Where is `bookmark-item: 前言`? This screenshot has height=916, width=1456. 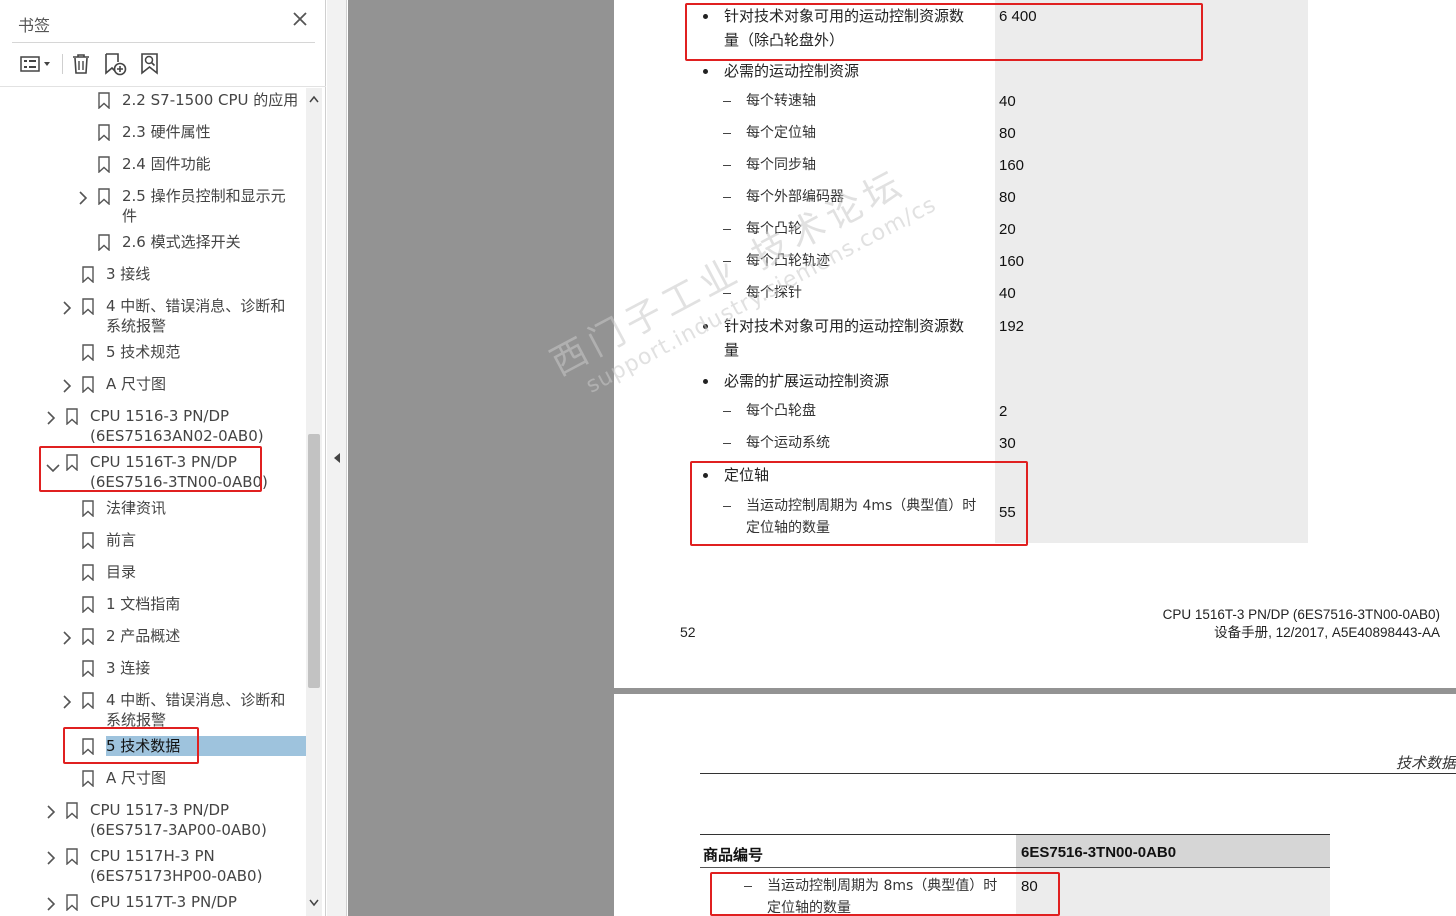 bookmark-item: 前言 is located at coordinates (153, 543).